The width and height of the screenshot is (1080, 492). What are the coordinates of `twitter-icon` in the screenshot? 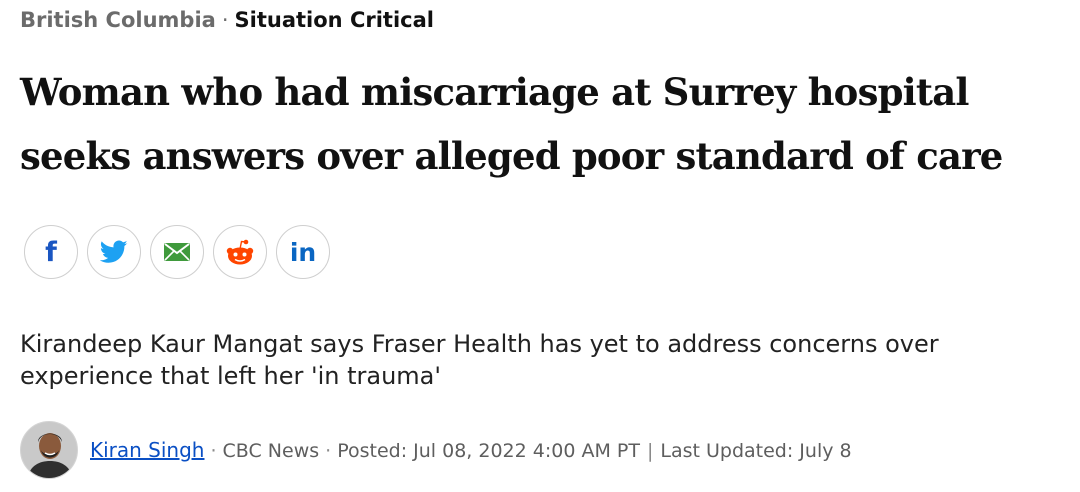 It's located at (114, 252).